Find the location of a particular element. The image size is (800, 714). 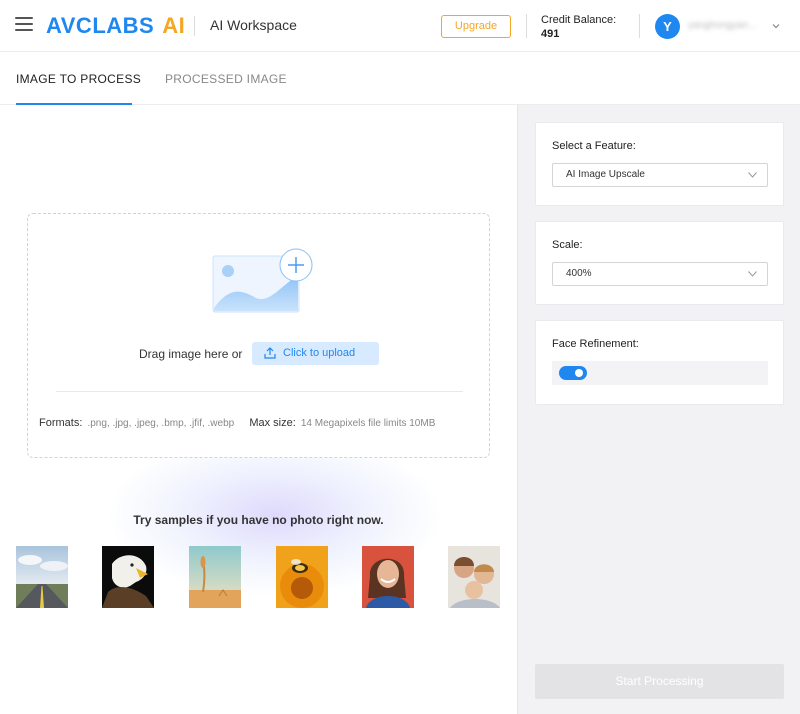

avatar: Y is located at coordinates (667, 26).